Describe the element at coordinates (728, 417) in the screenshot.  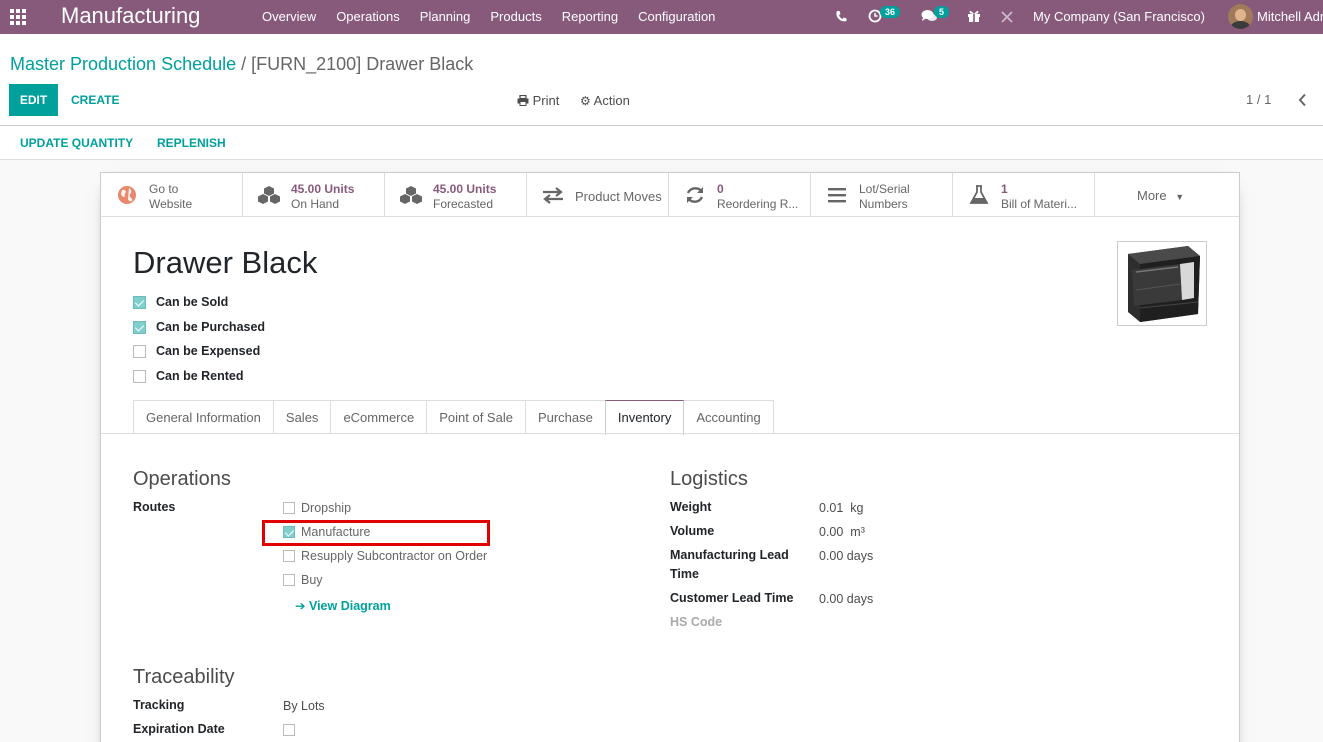
I see `tab-accounting: Accounting` at that location.